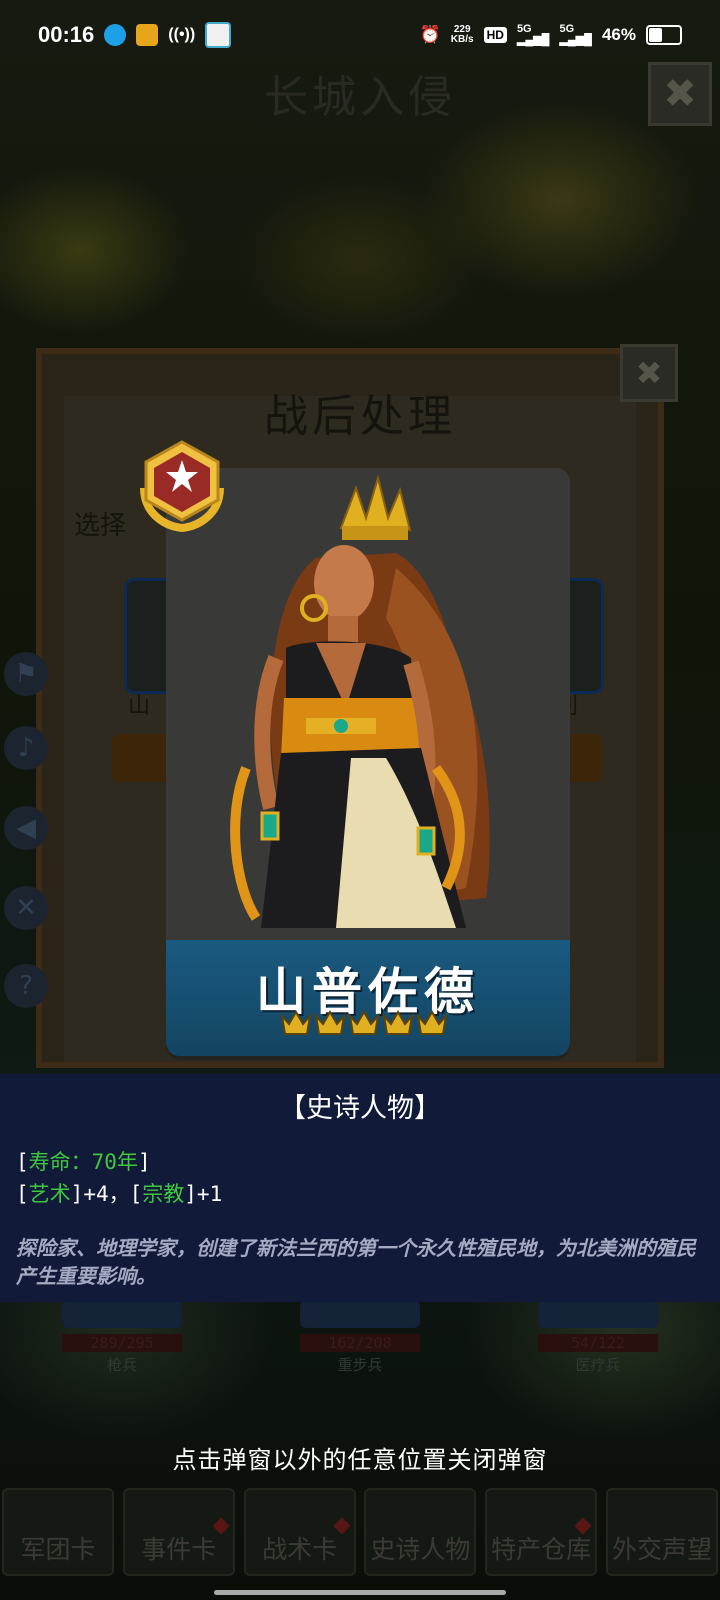 Image resolution: width=720 pixels, height=1600 pixels. What do you see at coordinates (299, 1532) in the screenshot?
I see `tab-tactic-cards: 战术卡` at bounding box center [299, 1532].